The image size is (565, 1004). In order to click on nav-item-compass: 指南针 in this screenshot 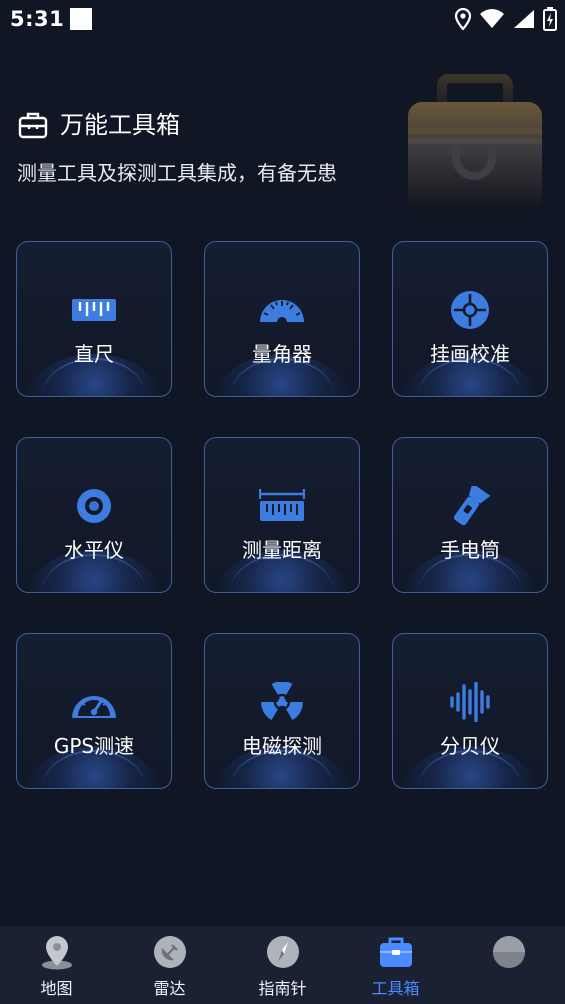, I will do `click(282, 965)`.